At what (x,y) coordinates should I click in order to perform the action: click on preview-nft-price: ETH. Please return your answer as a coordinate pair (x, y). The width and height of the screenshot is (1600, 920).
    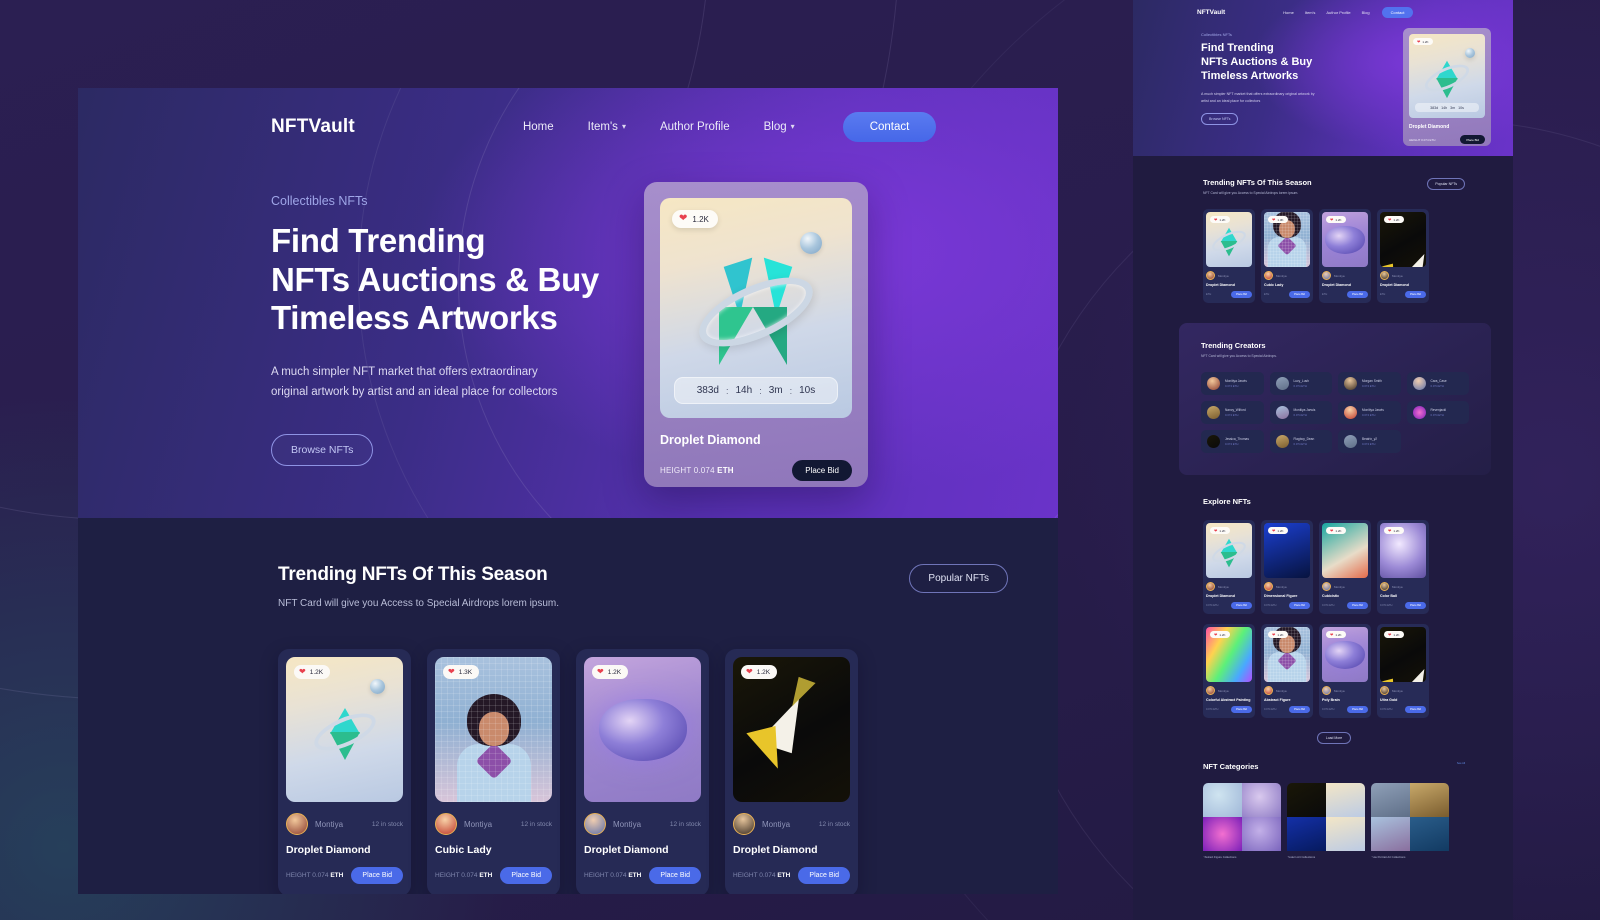
    Looking at the image, I should click on (1209, 294).